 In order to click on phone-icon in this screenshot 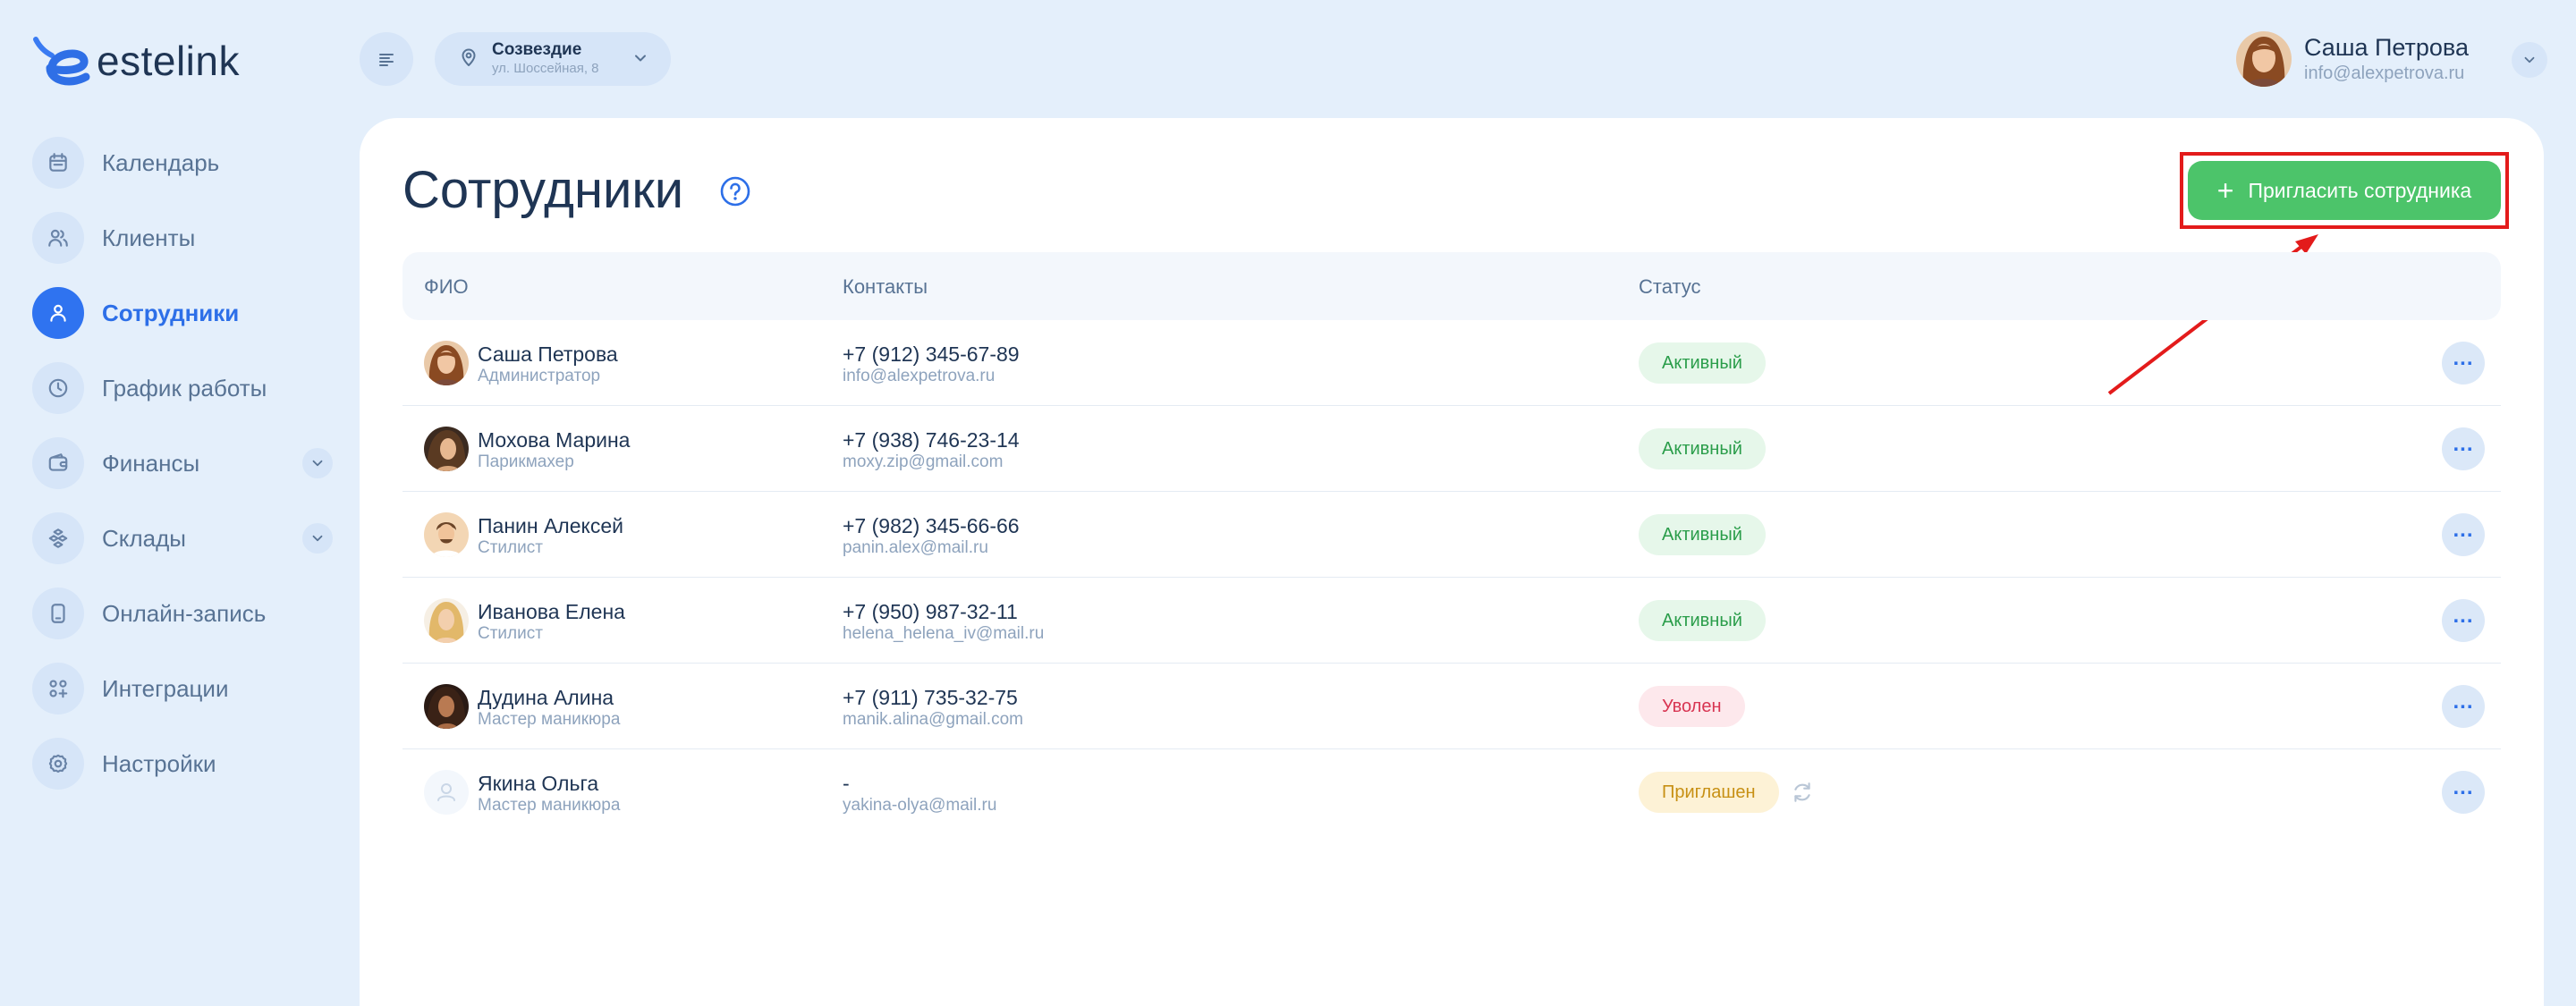, I will do `click(58, 613)`.